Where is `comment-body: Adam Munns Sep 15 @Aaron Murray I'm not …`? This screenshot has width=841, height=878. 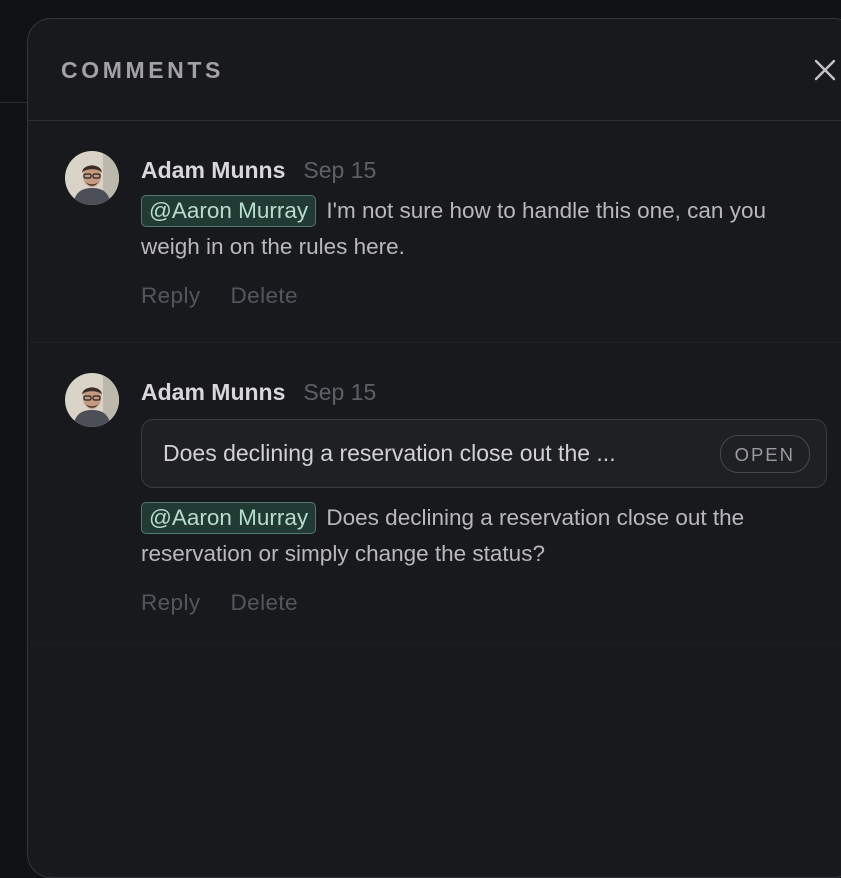 comment-body: Adam Munns Sep 15 @Aaron Murray I'm not … is located at coordinates (486, 230).